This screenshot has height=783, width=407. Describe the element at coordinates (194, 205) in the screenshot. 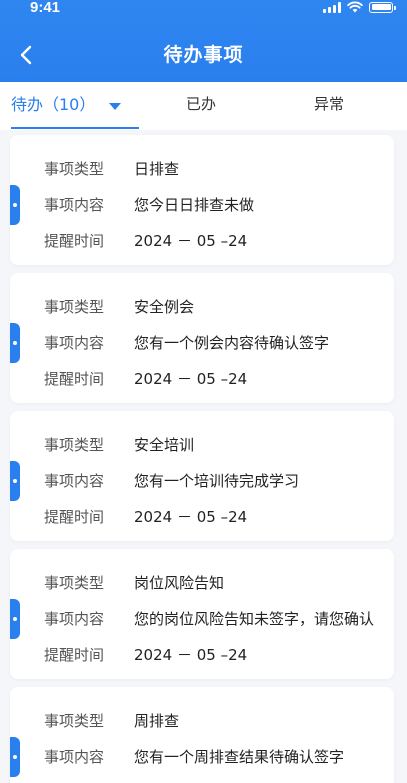

I see `item-content: 您今日日排查未做` at that location.